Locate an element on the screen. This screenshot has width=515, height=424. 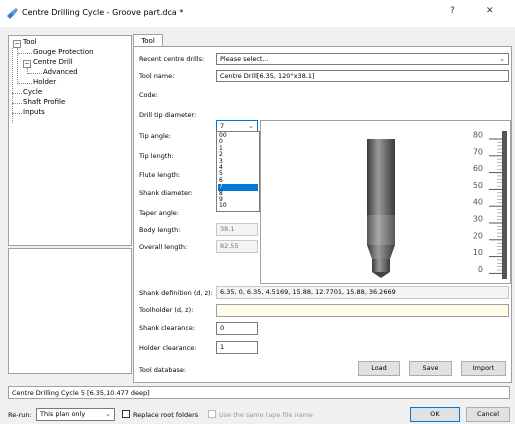
rerun-select: This plan only ⌄ is located at coordinates (75, 414).